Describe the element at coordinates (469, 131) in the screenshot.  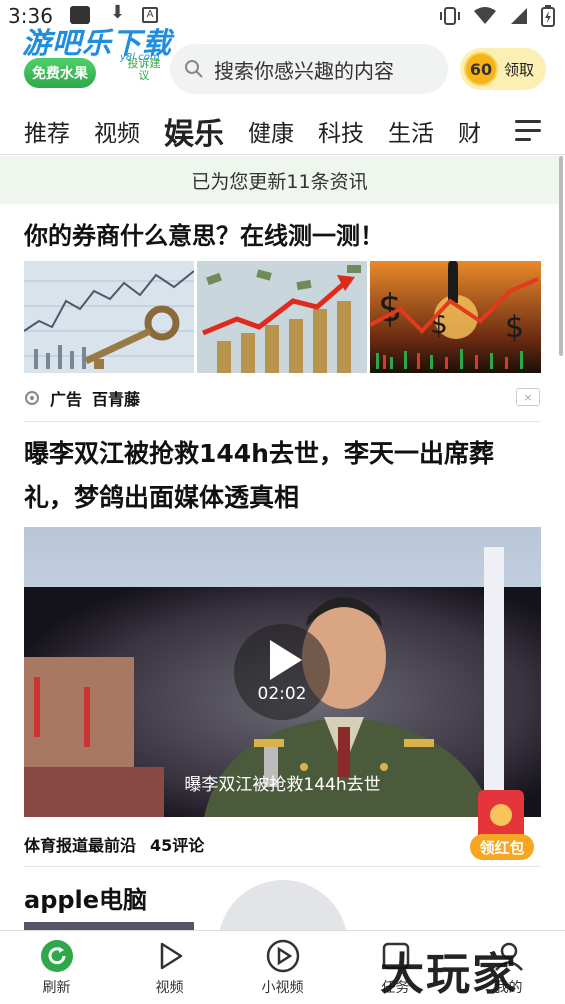
I see `tab-finance: 财` at that location.